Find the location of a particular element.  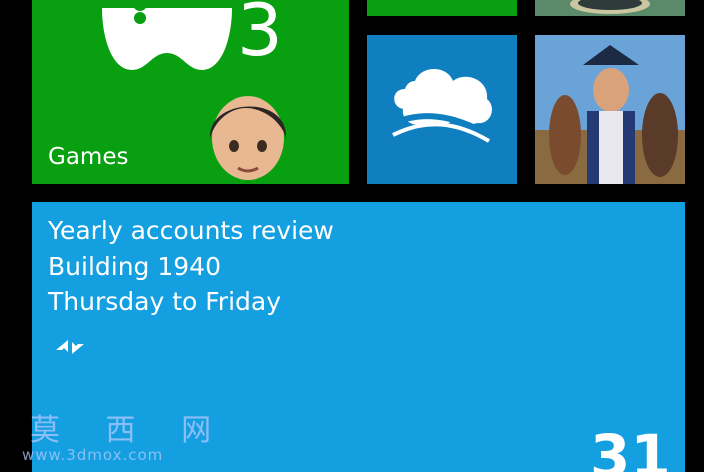

top-green-tile is located at coordinates (442, 8).